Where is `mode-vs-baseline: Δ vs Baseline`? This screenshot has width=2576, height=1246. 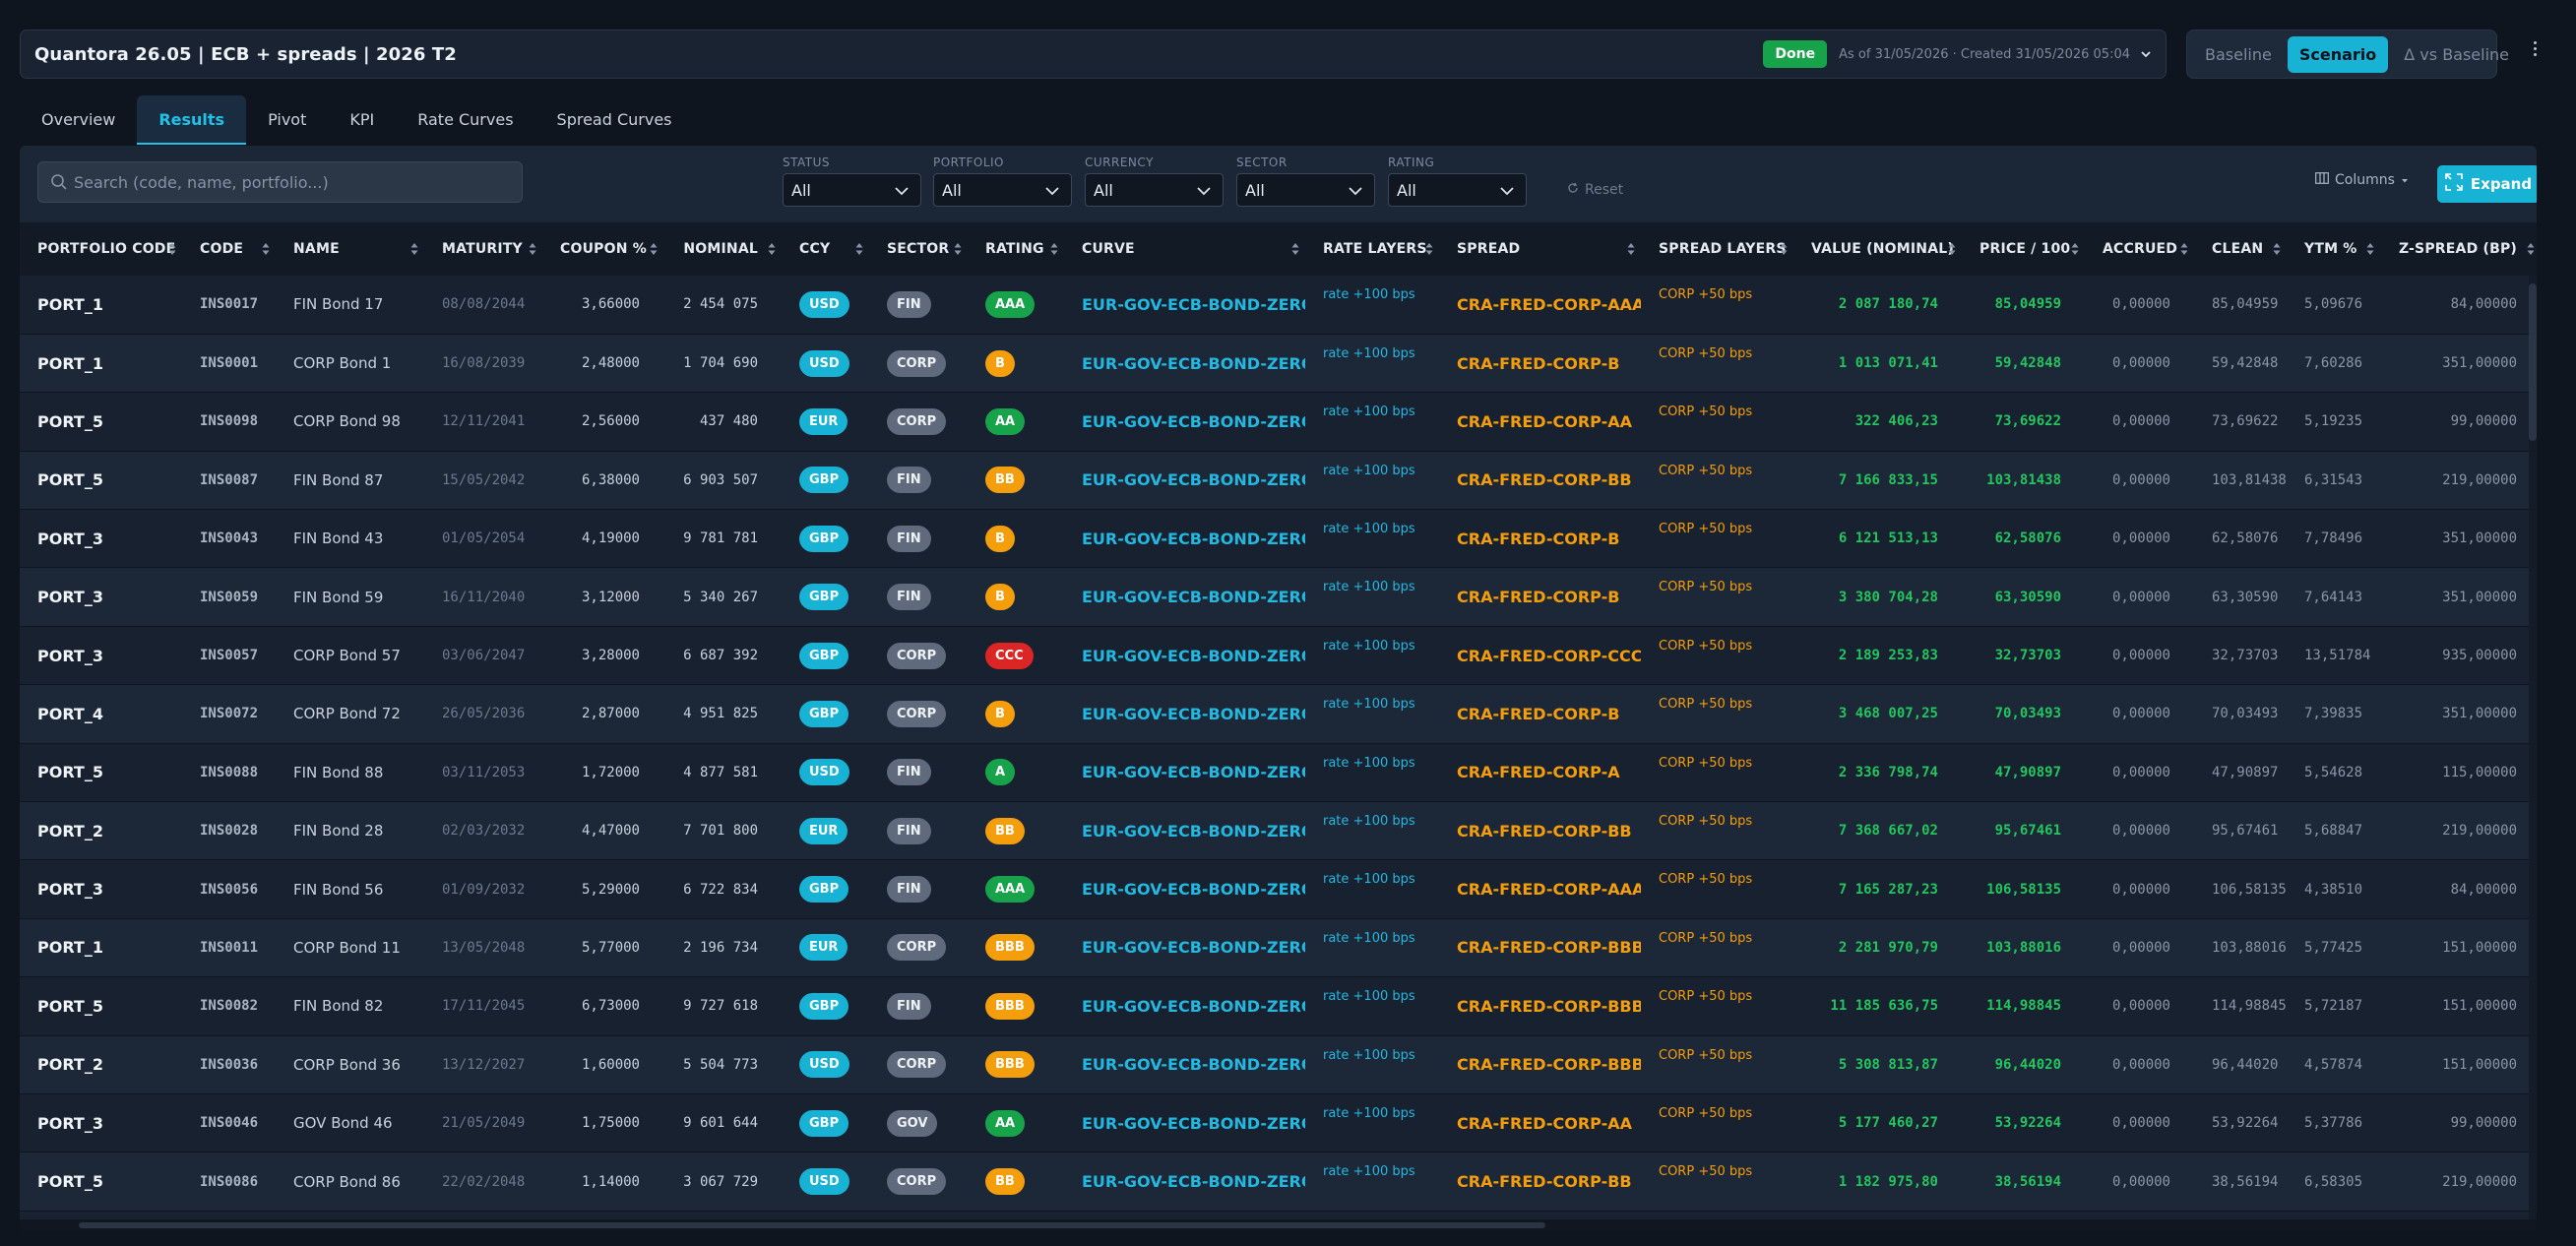
mode-vs-baseline: Δ vs Baseline is located at coordinates (2457, 55).